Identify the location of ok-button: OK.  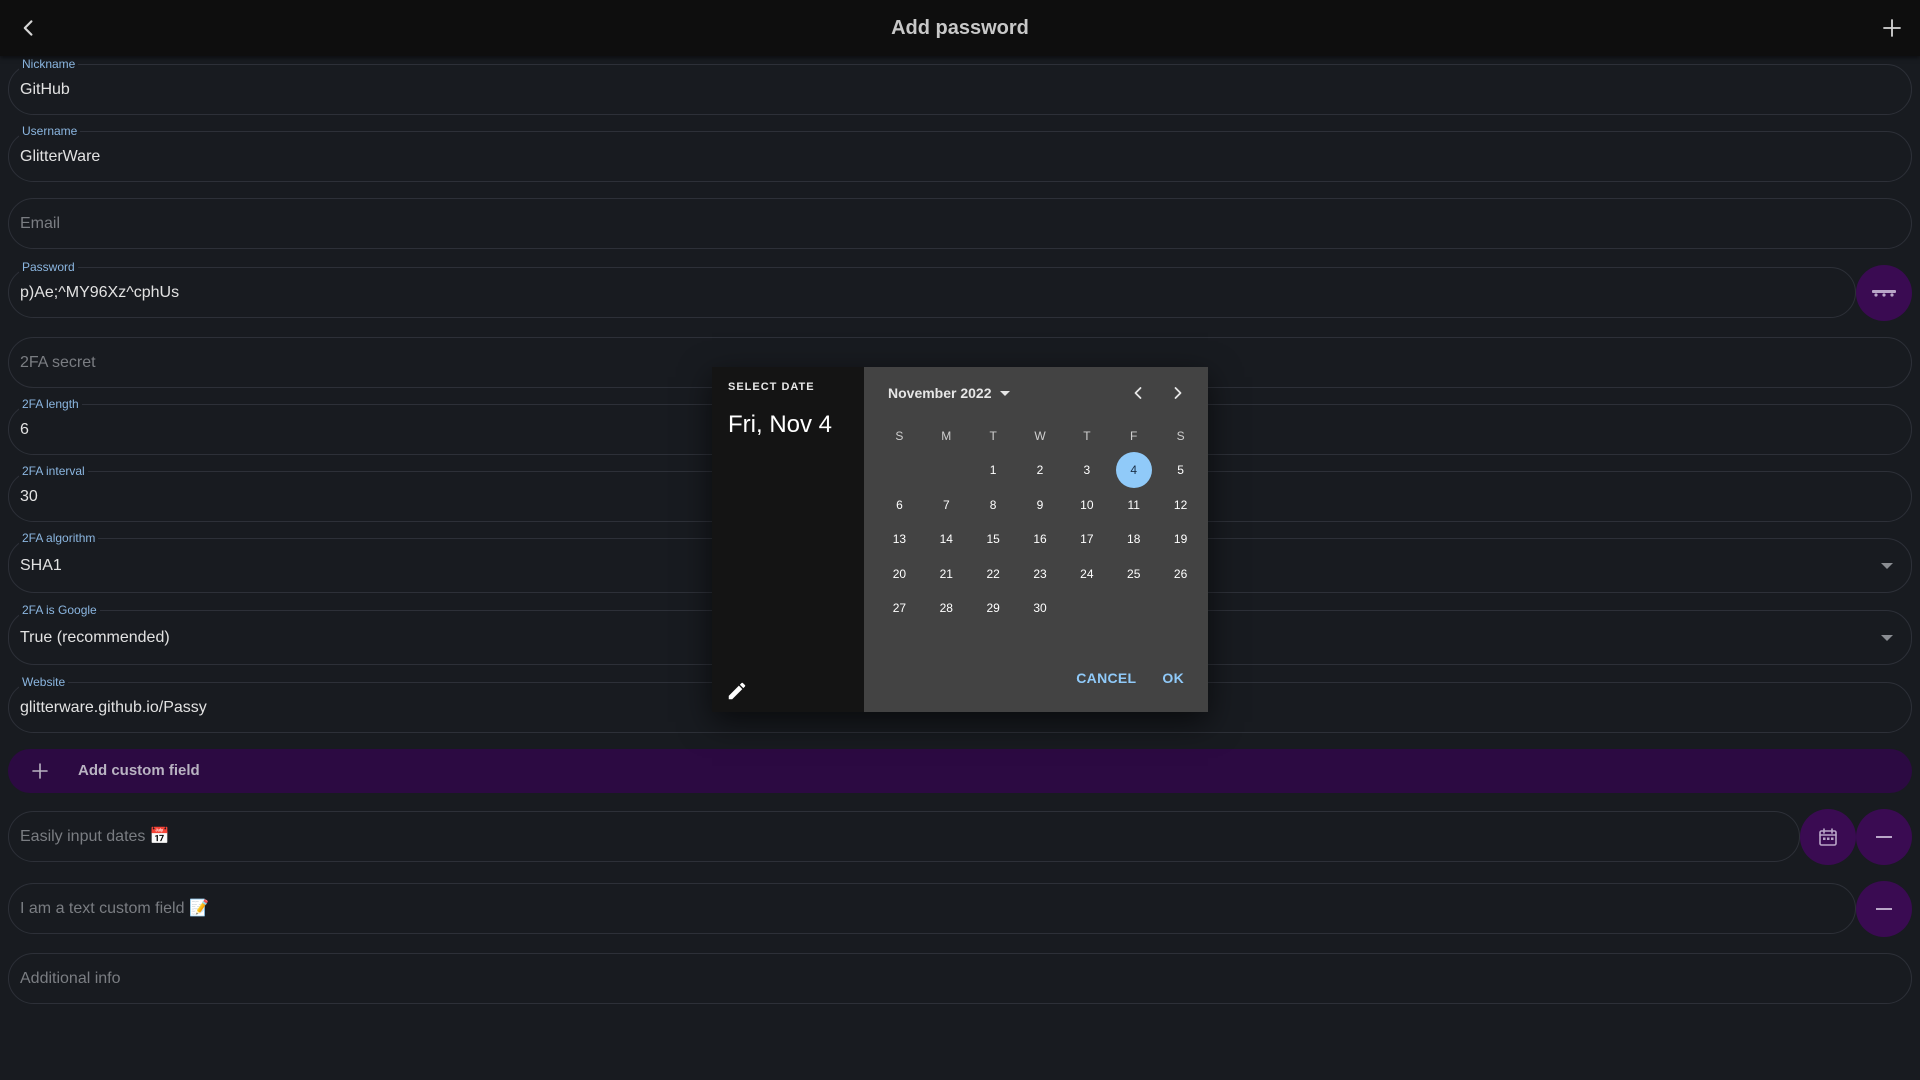
(1173, 678).